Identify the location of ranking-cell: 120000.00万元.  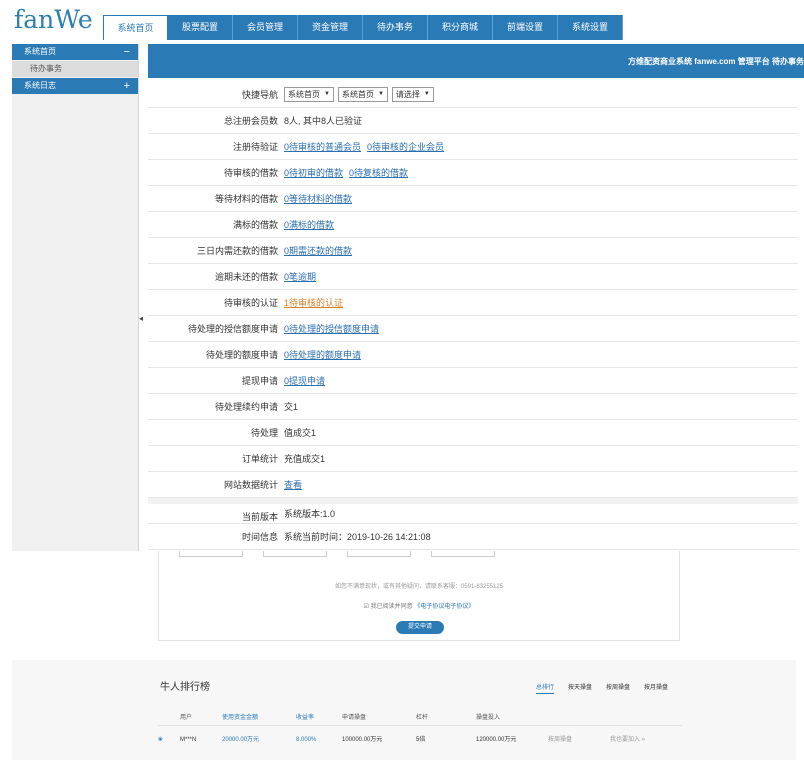
(496, 740).